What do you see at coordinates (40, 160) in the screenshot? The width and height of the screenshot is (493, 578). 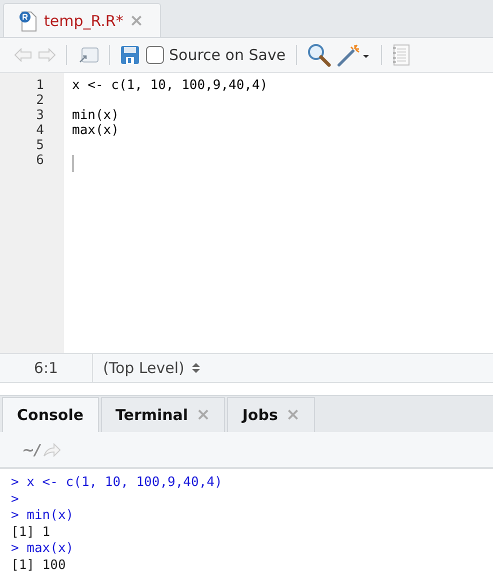 I see `line-number: 6` at bounding box center [40, 160].